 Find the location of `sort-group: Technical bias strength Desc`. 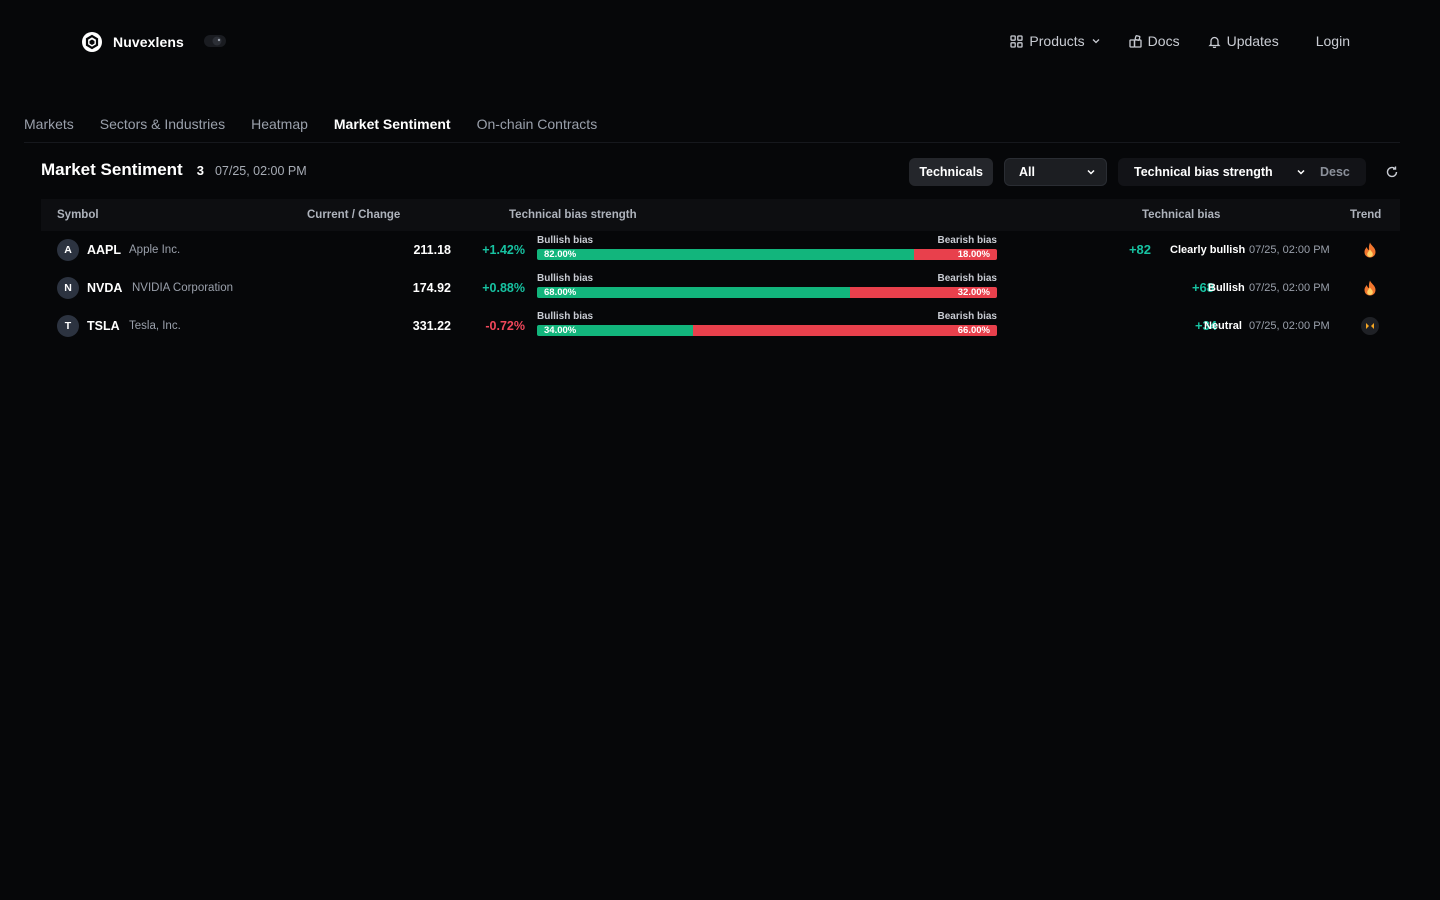

sort-group: Technical bias strength Desc is located at coordinates (1242, 172).